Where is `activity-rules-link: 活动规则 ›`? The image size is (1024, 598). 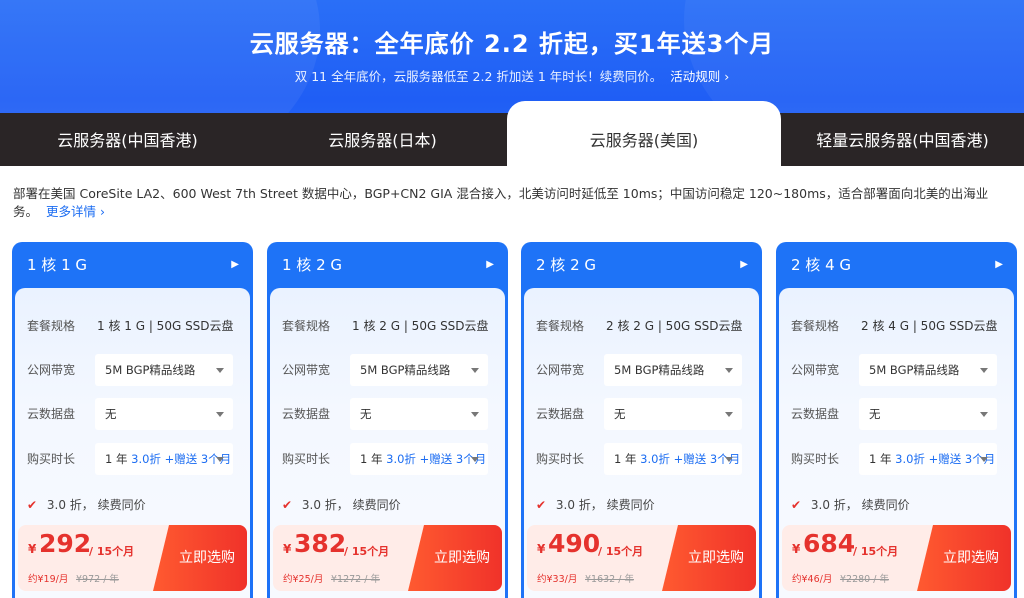
activity-rules-link: 活动规则 › is located at coordinates (699, 76).